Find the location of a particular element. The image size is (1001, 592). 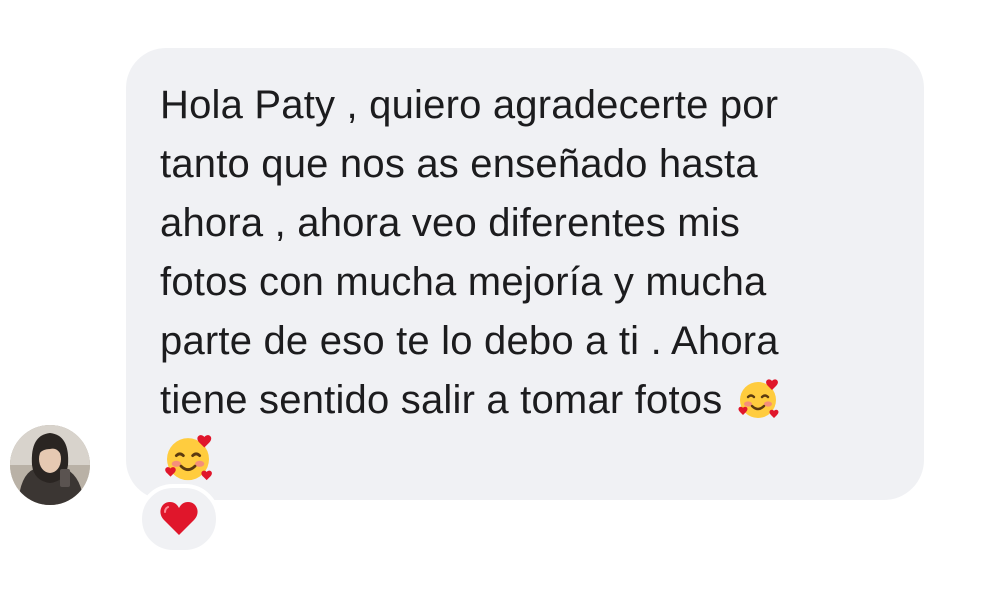

message-line: parte de eso te lo debo a ti . Ahora is located at coordinates (469, 341).